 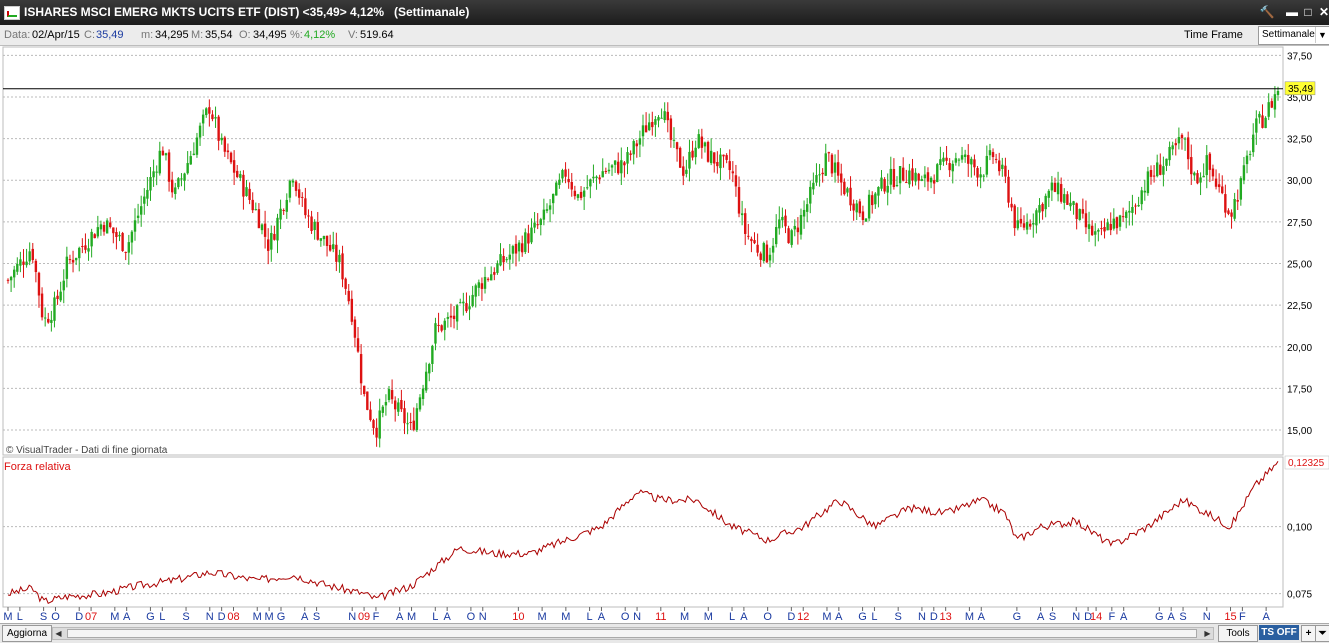 I want to click on scroll-thumb, so click(x=632, y=633).